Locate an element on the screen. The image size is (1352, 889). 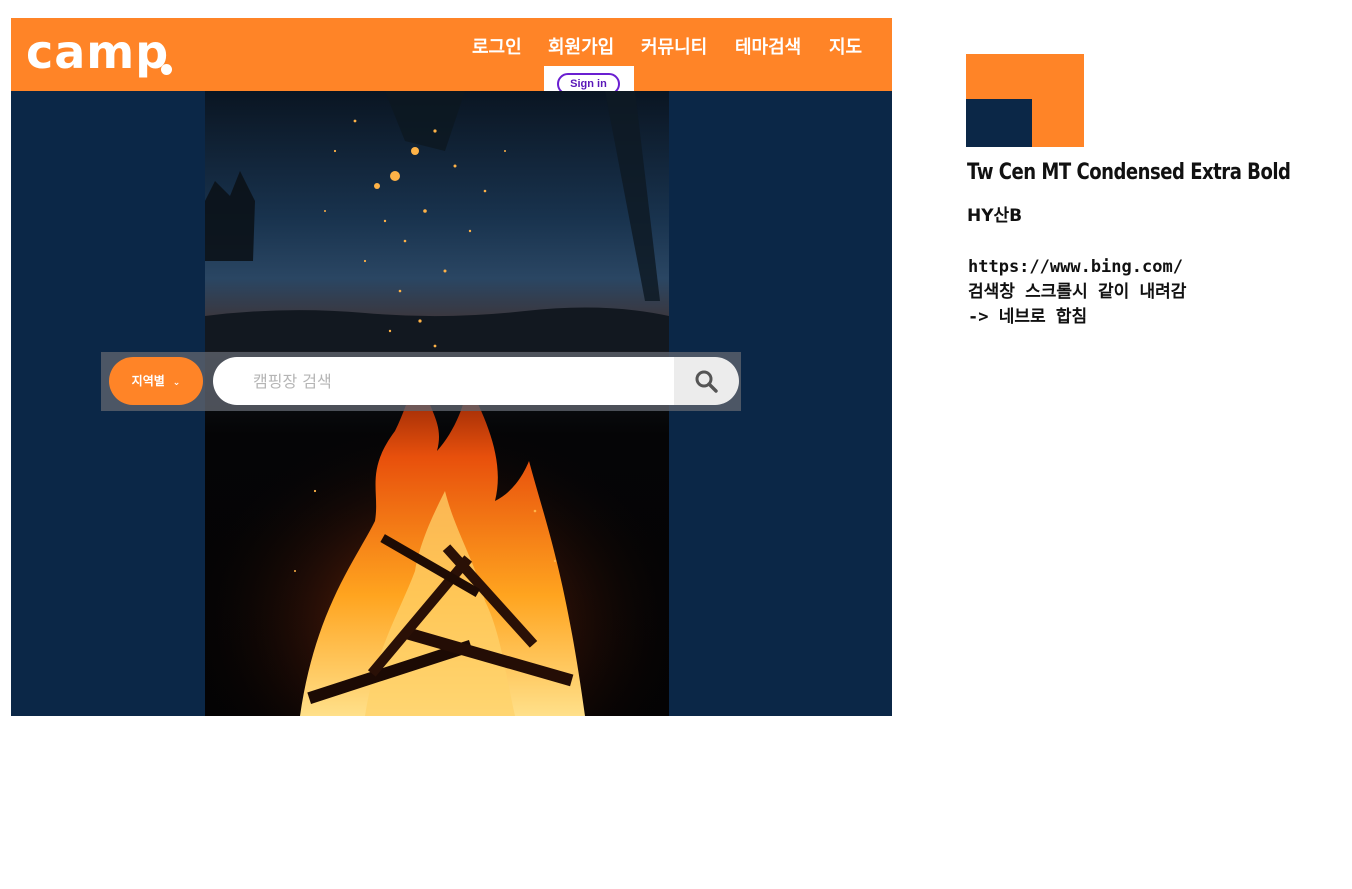
nav-login: 로그인 is located at coordinates (497, 48).